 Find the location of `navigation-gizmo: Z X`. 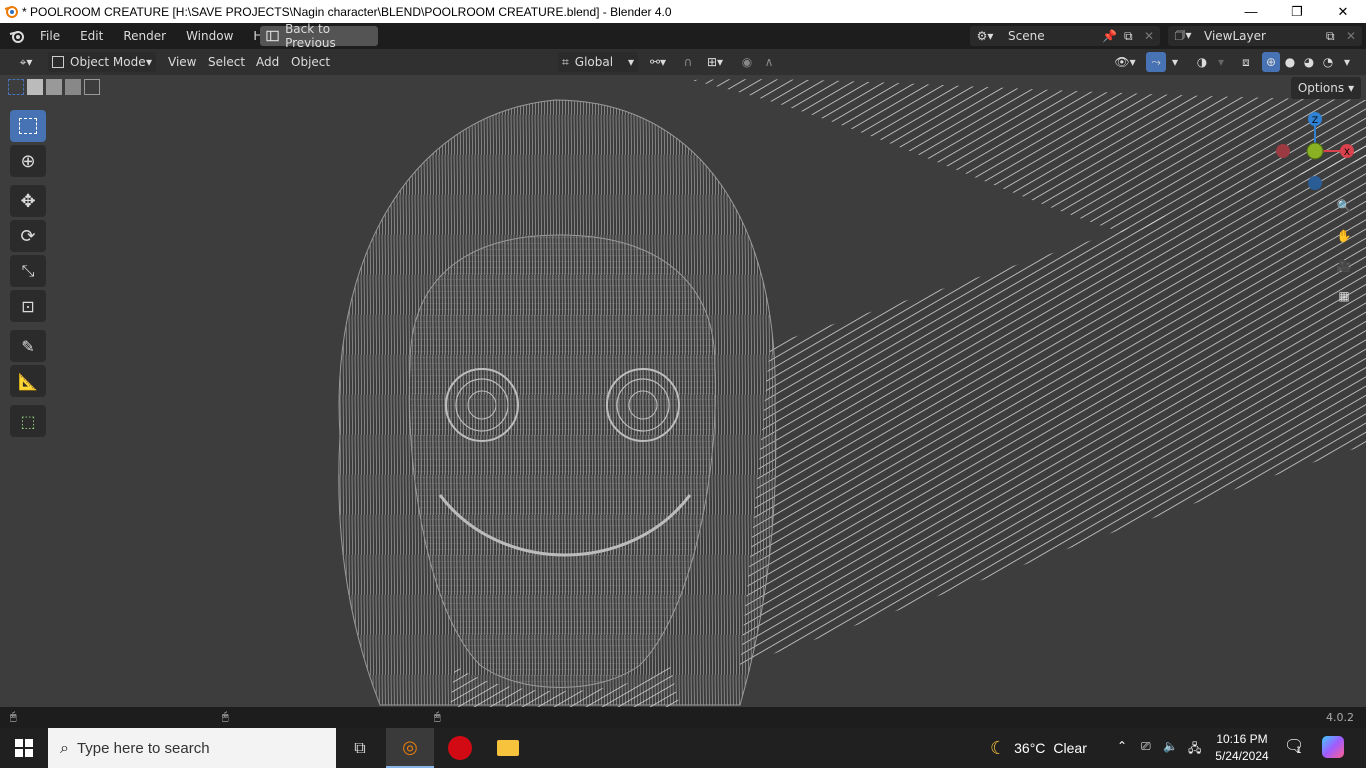

navigation-gizmo: Z X is located at coordinates (1315, 149).